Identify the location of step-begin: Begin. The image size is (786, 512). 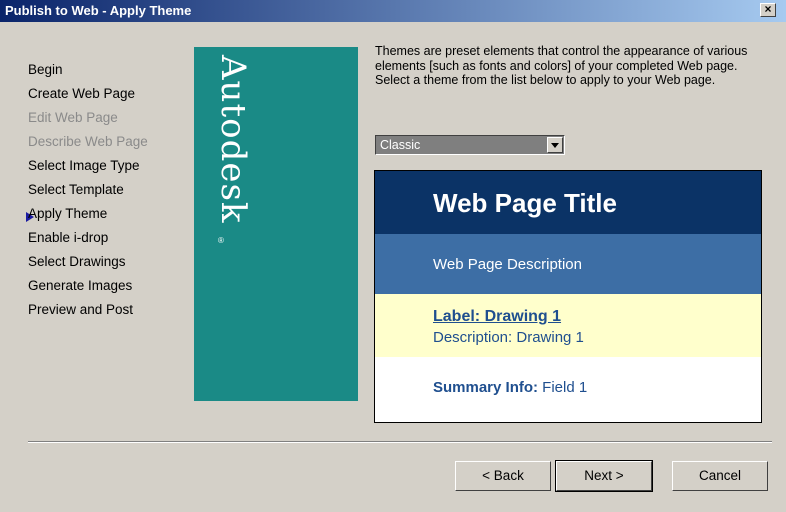
(45, 69).